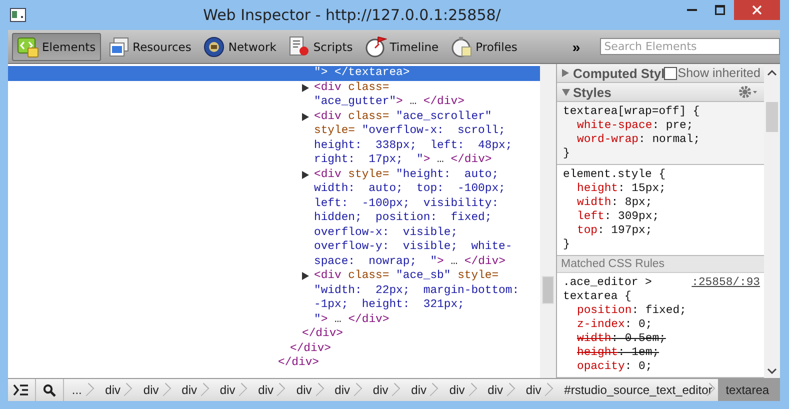 The image size is (789, 409). I want to click on script-bug-icon, so click(299, 47).